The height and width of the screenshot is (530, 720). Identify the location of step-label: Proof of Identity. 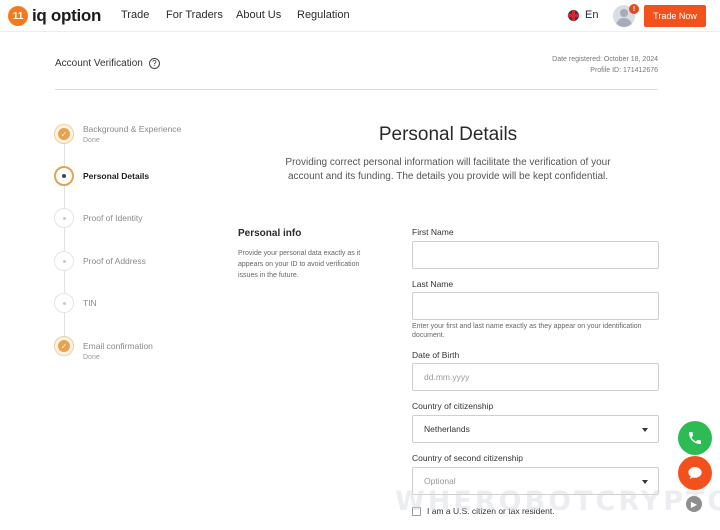
(113, 218).